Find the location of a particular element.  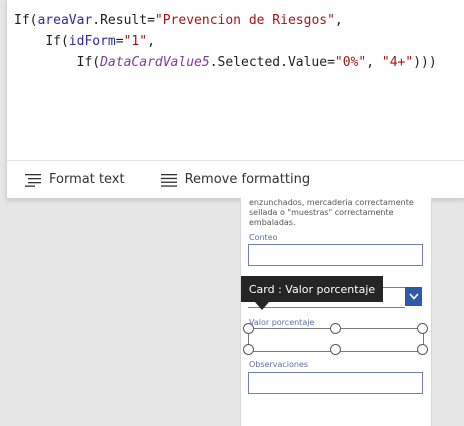

property-token: .Selected.Value= is located at coordinates (272, 62).